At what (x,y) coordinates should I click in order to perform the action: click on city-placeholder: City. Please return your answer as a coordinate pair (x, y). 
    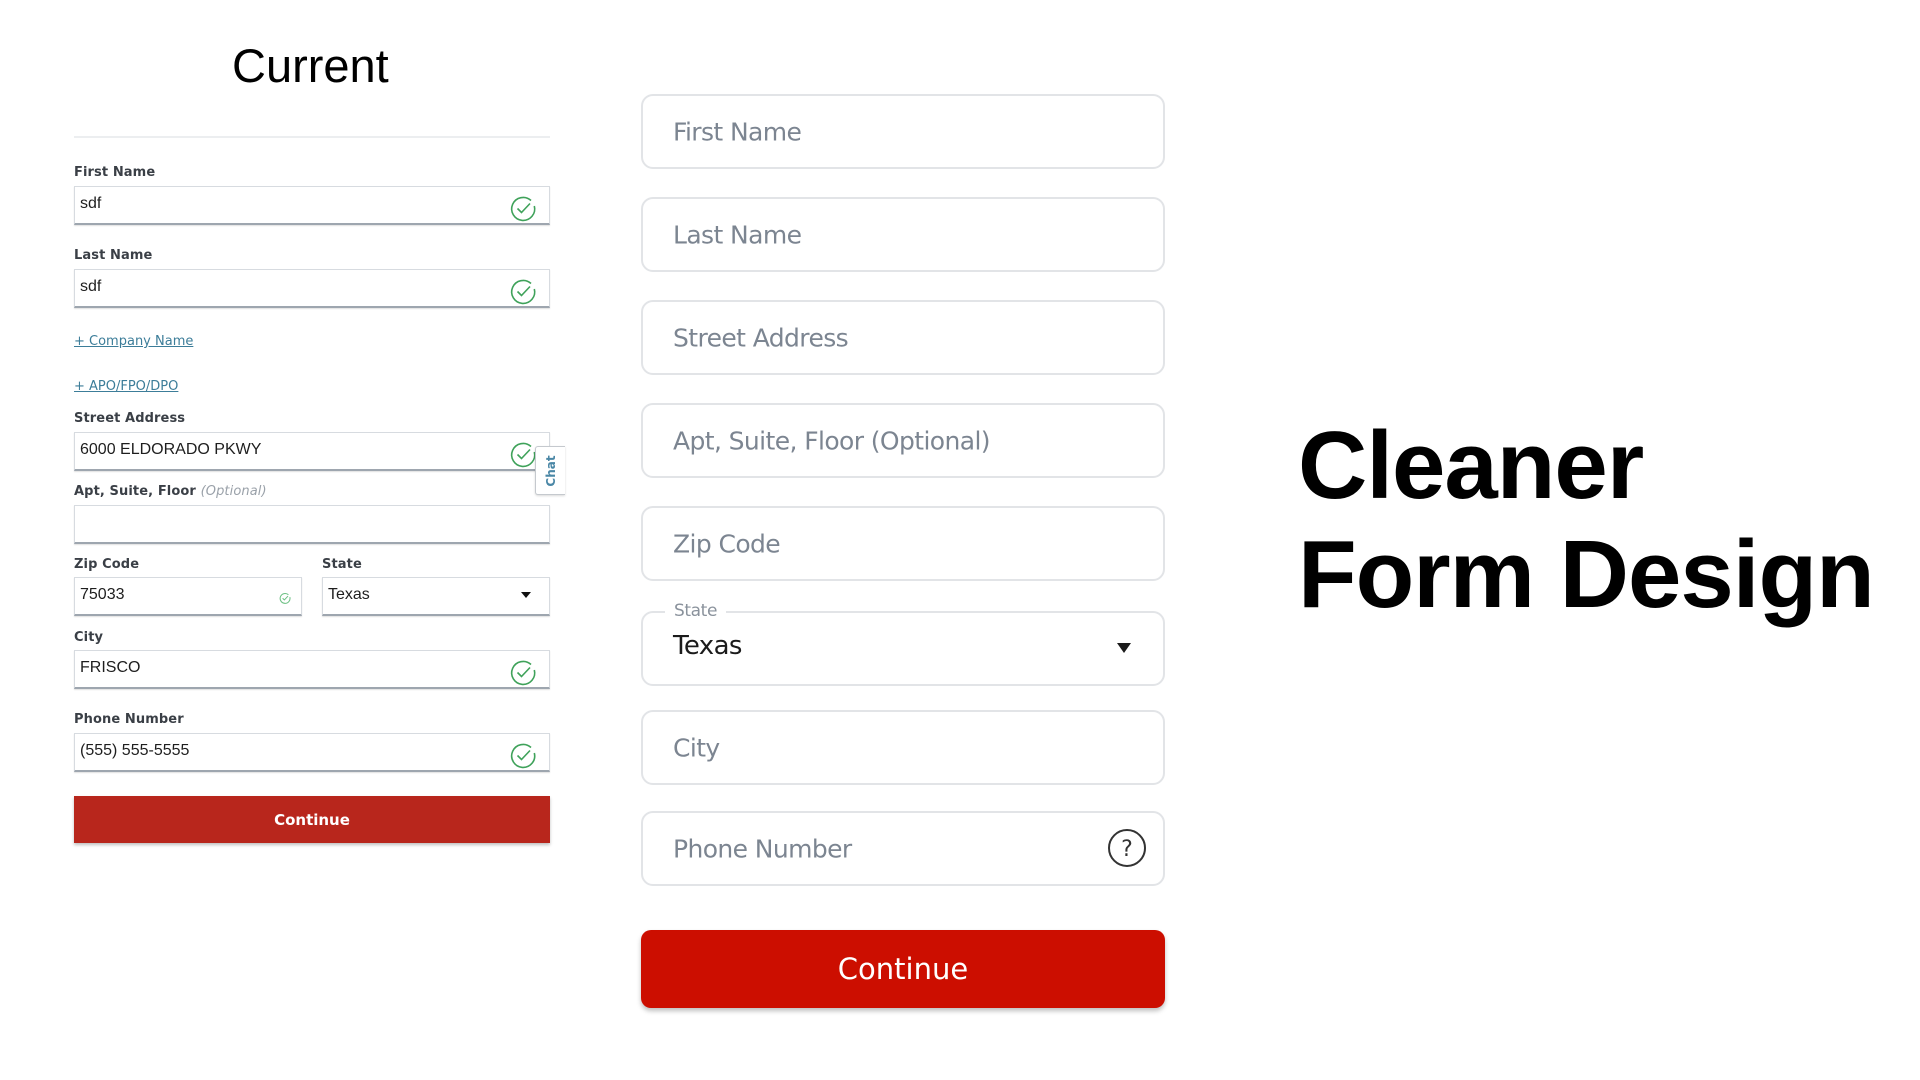
    Looking at the image, I should click on (696, 747).